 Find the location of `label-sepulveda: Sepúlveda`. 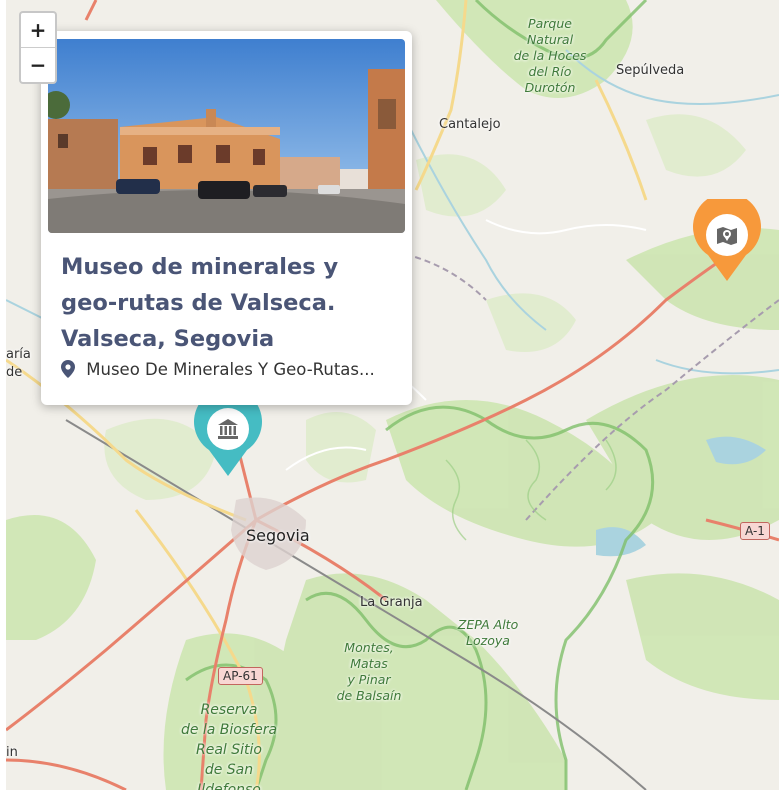

label-sepulveda: Sepúlveda is located at coordinates (650, 70).